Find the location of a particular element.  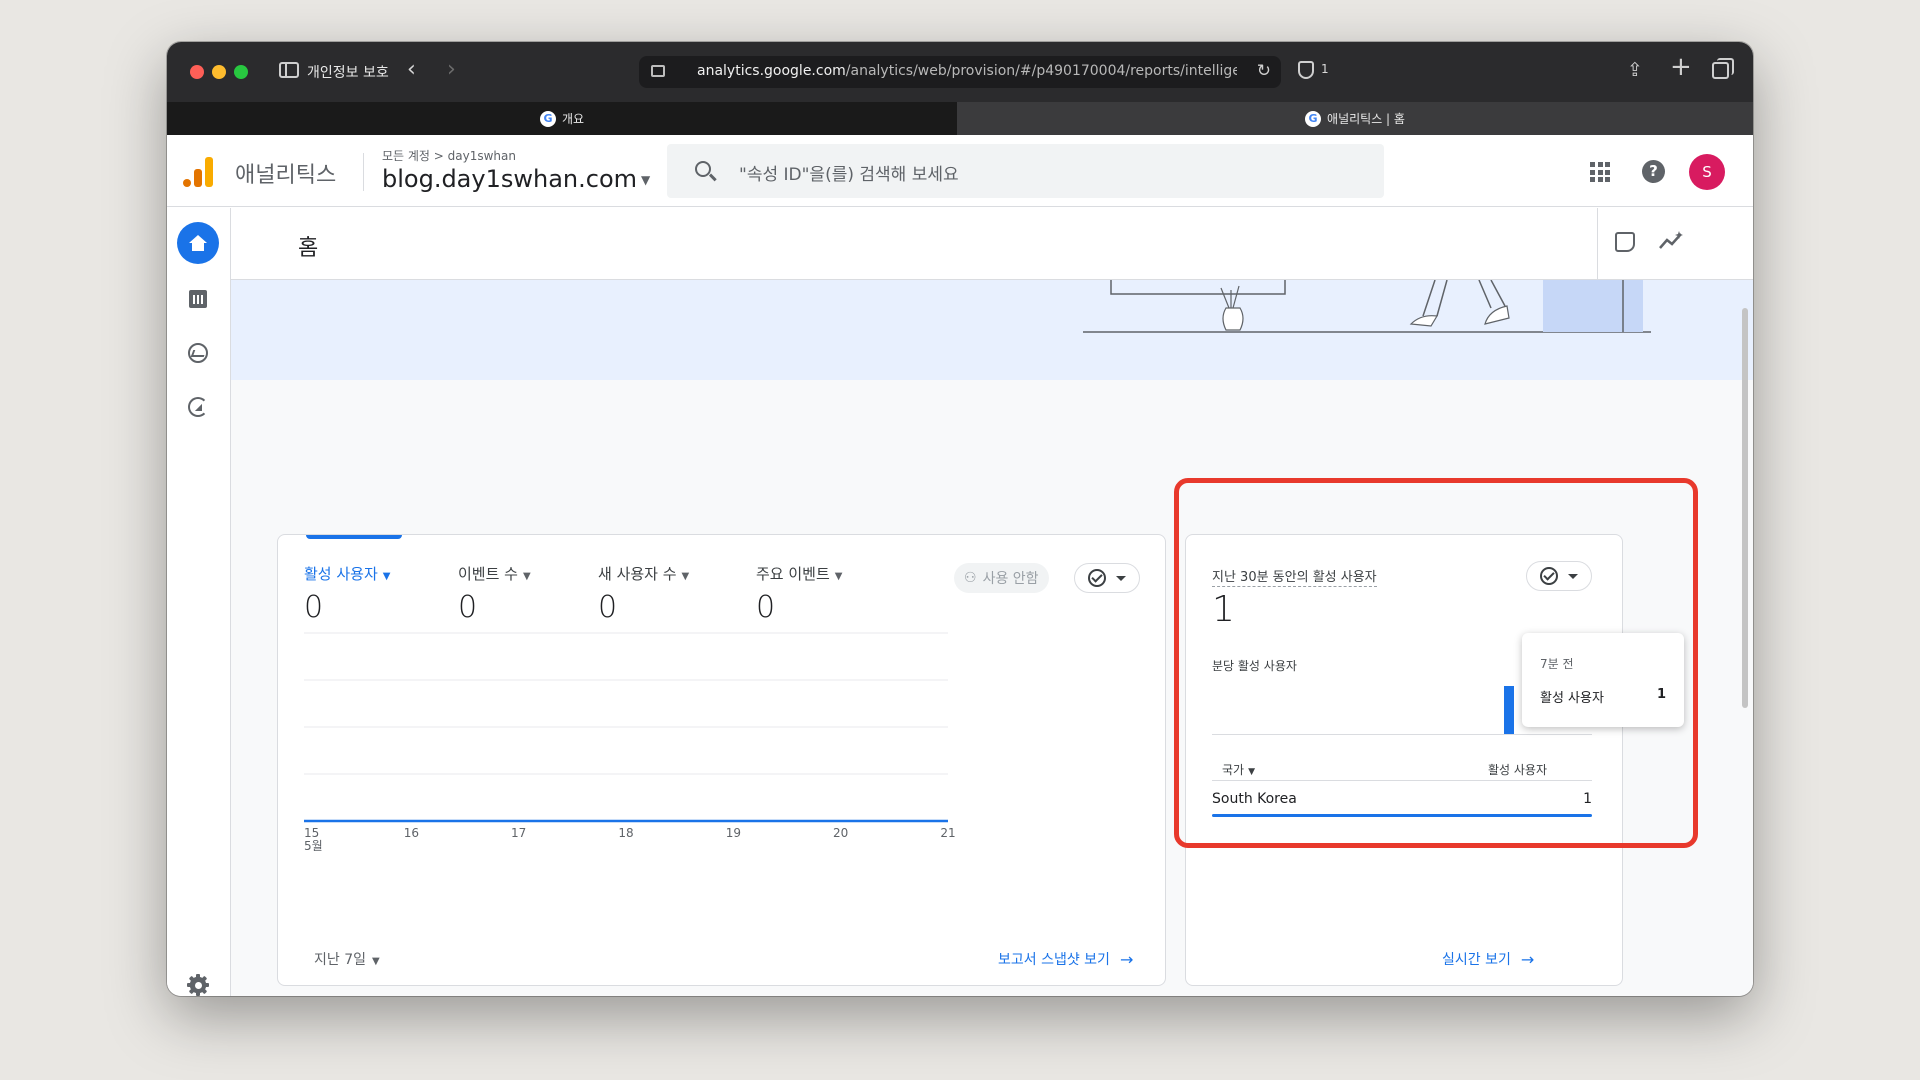

view-snapshot-link: 보고서 스냅샷 보기 → is located at coordinates (1065, 959).